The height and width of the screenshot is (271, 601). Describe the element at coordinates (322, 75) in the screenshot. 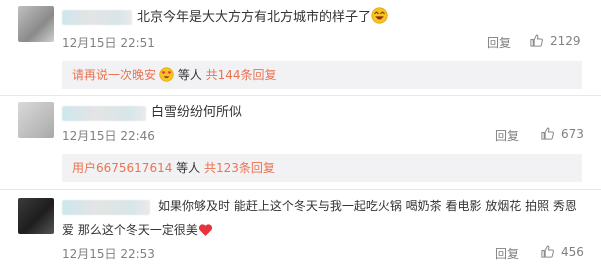

I see `sub-replies-link: 请再说一次晚安 等人 共144条回复` at that location.